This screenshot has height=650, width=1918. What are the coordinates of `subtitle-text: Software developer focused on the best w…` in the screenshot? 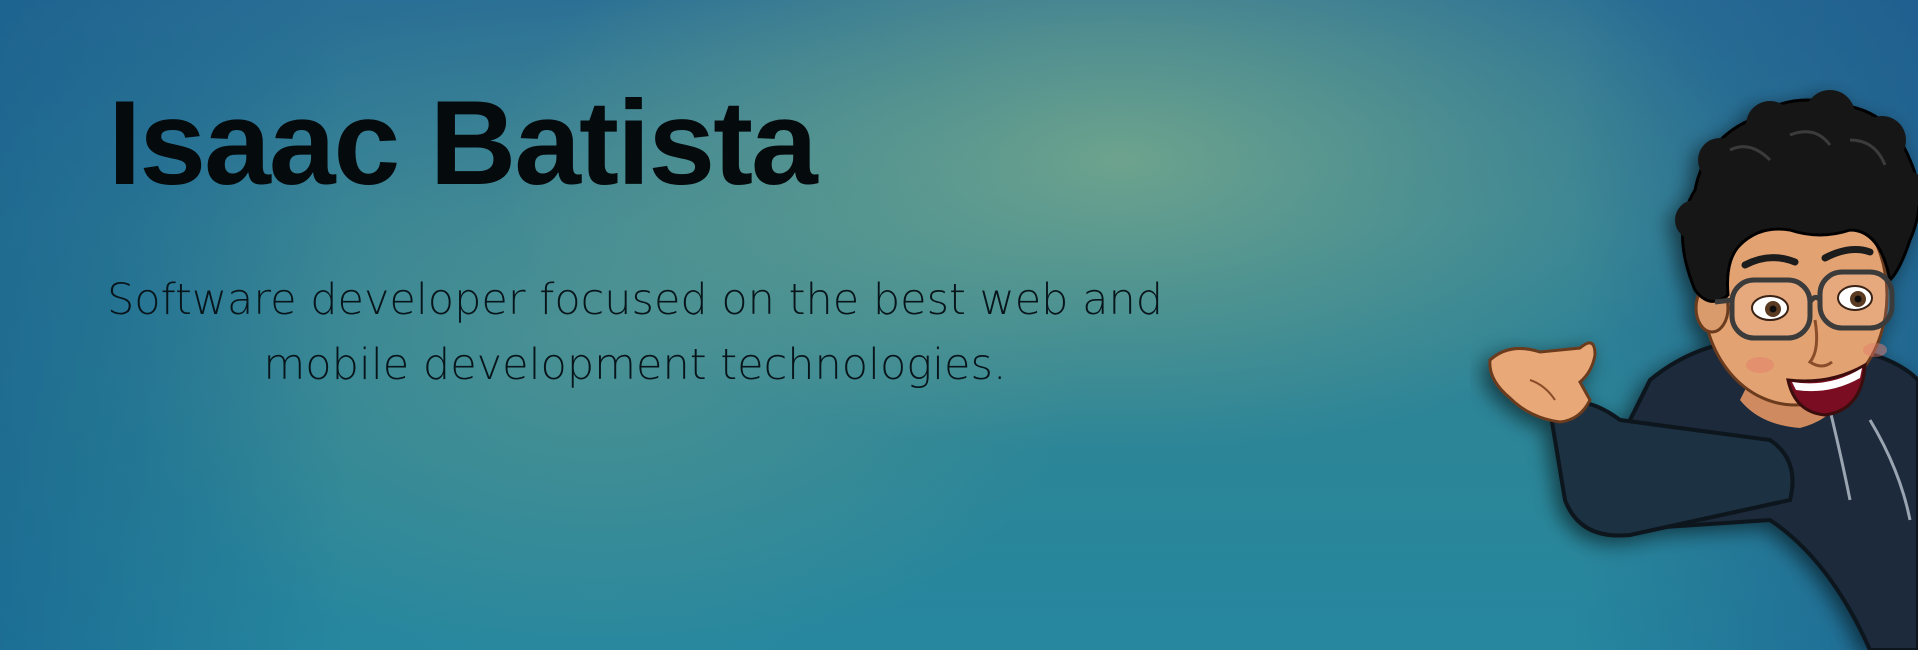 It's located at (635, 332).